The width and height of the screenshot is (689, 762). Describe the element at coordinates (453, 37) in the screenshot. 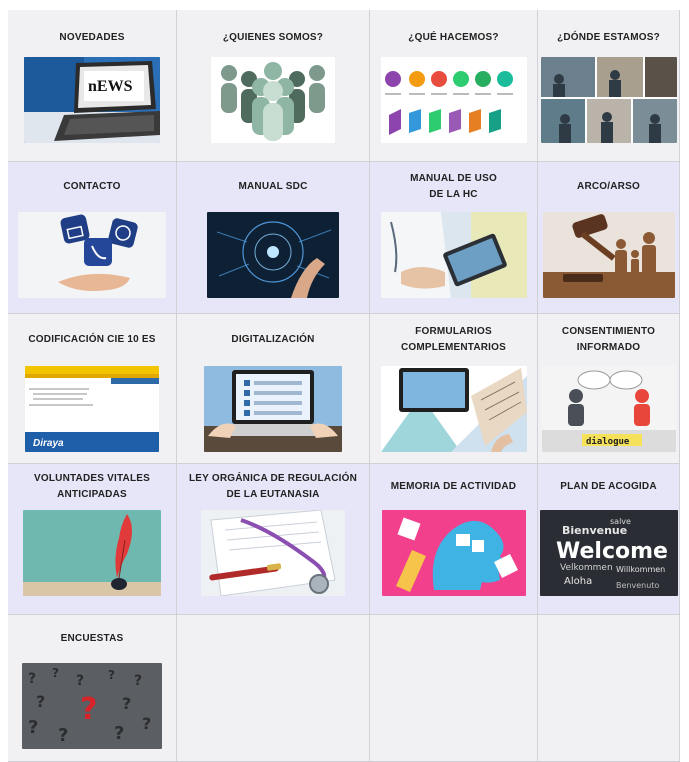

I see `tile-title: ¿QUÉ HACEMOS?` at that location.